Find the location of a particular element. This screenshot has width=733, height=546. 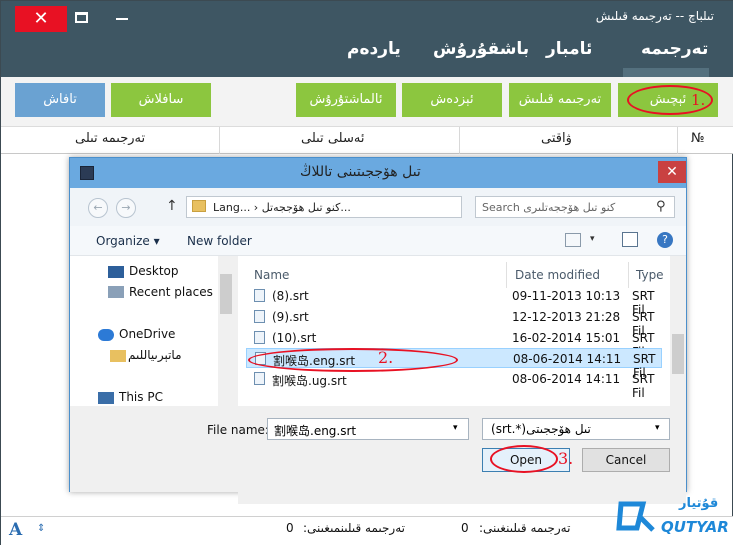

clear-button: تافاش is located at coordinates (60, 100).